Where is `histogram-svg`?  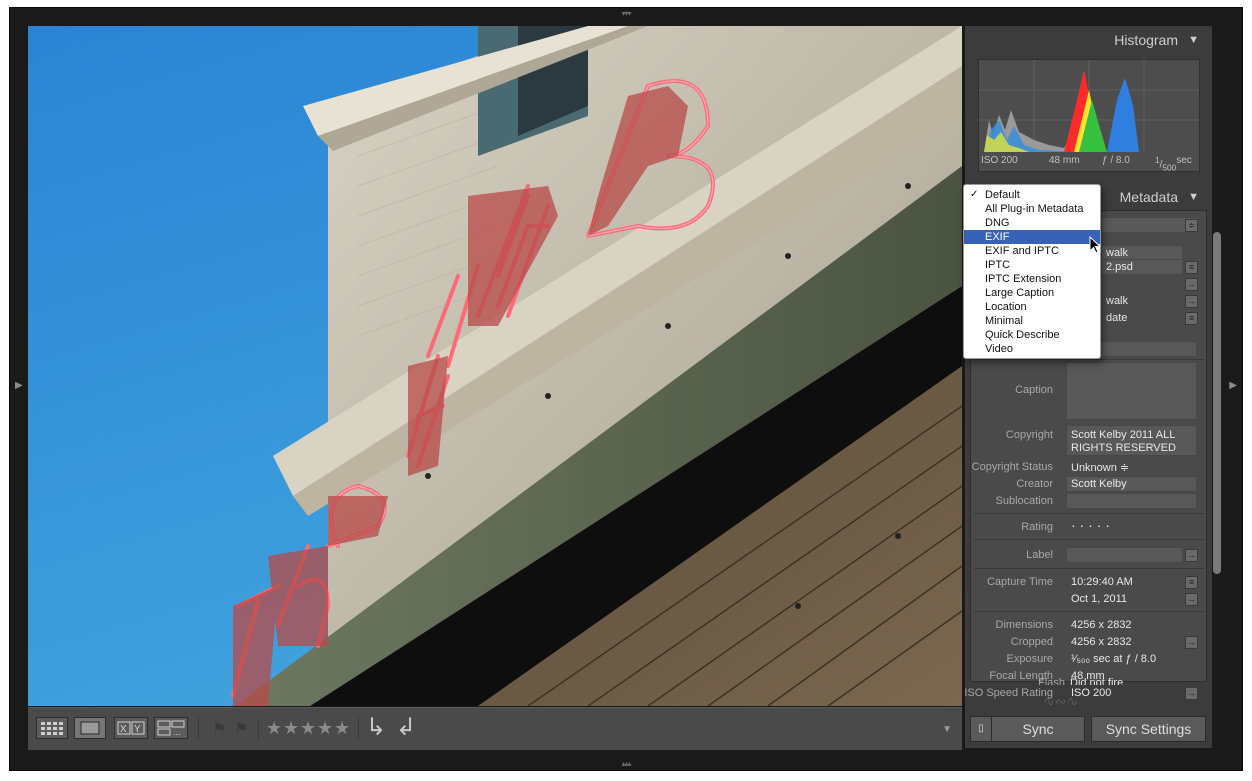
histogram-svg is located at coordinates (1089, 106).